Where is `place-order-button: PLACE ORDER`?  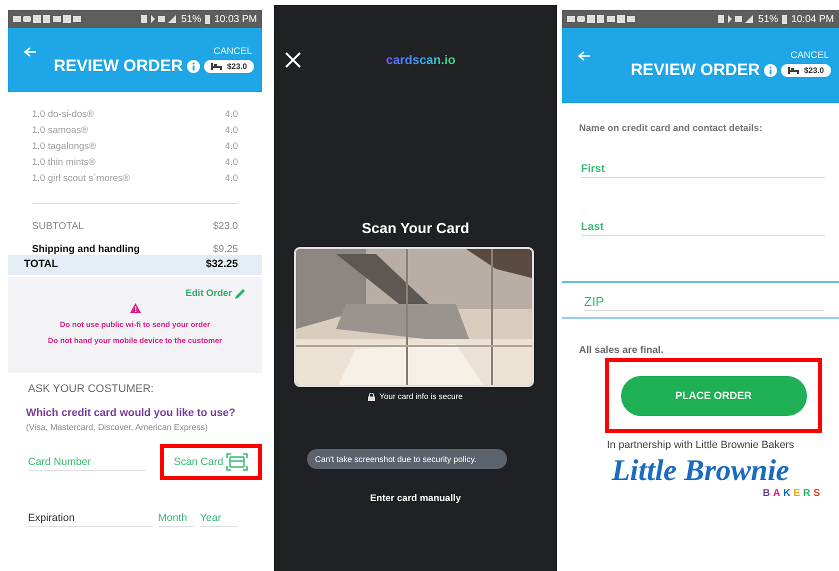 place-order-button: PLACE ORDER is located at coordinates (713, 396).